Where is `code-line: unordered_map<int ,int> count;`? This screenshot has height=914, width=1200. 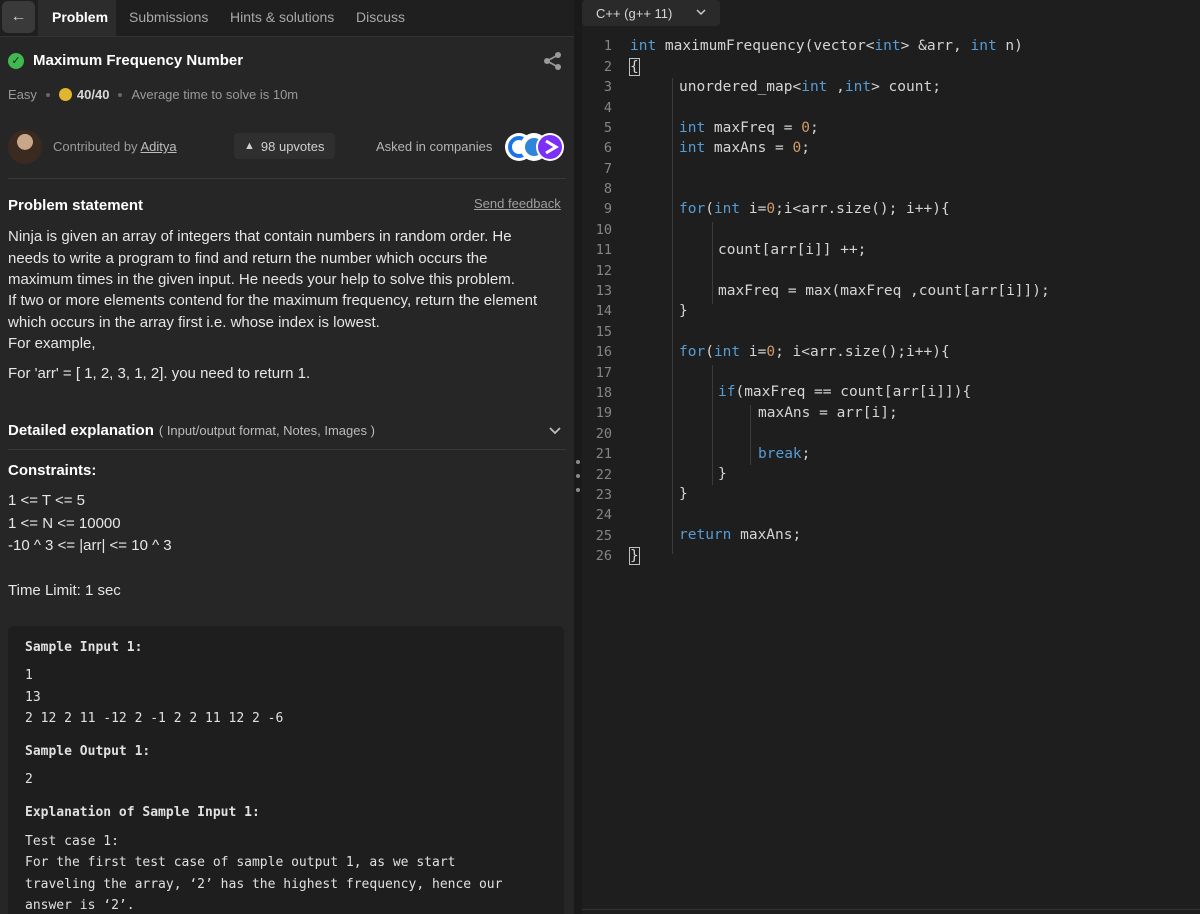
code-line: unordered_map<int ,int> count; is located at coordinates (810, 87).